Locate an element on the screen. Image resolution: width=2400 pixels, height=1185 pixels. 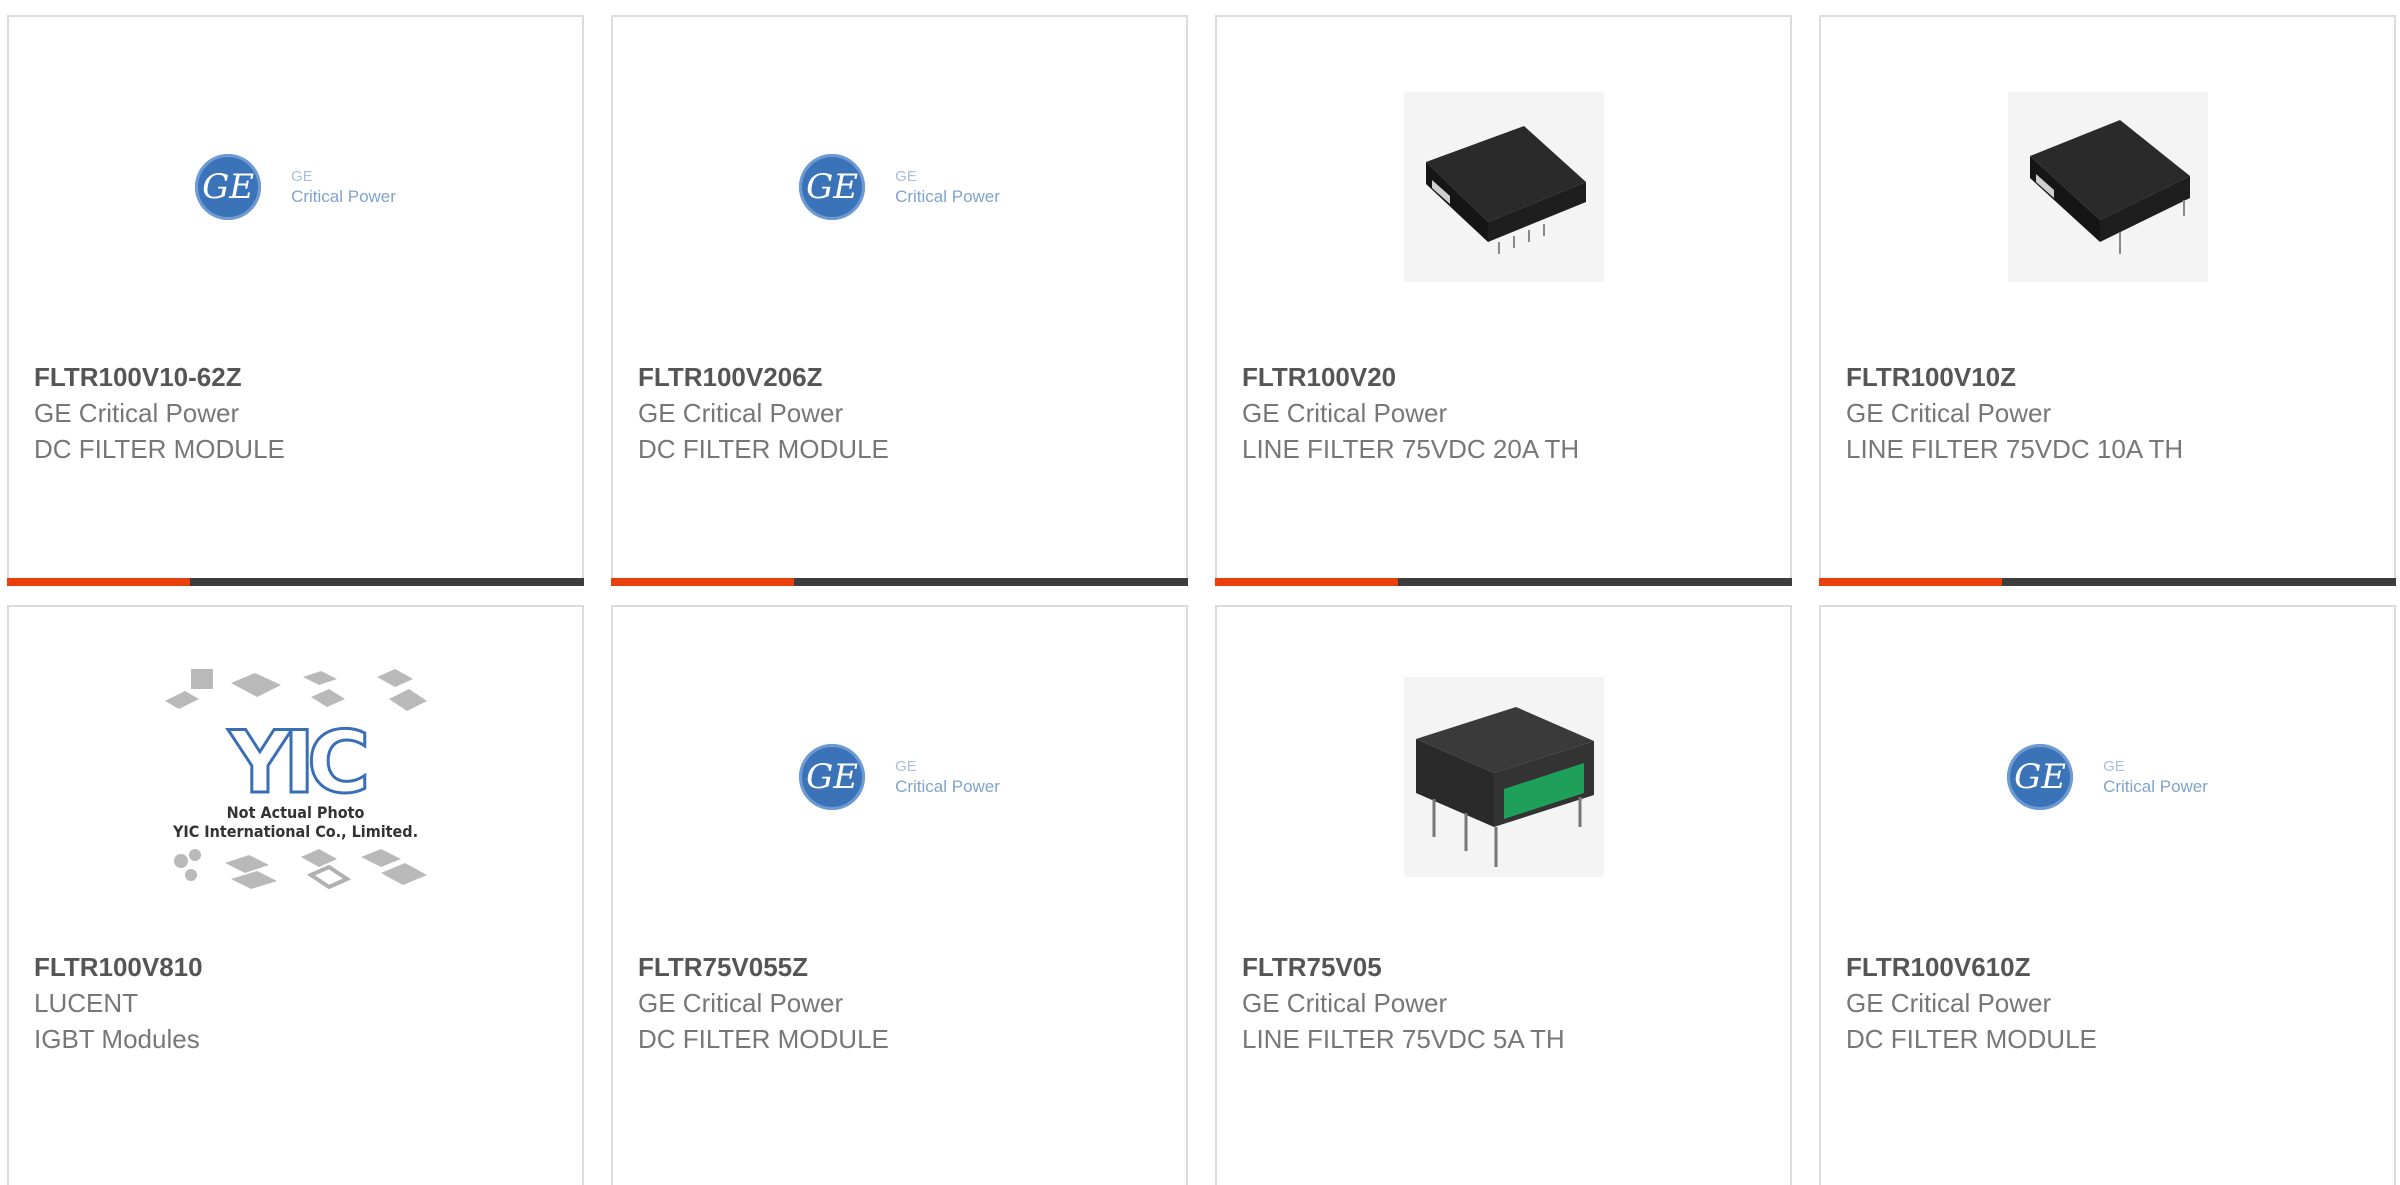
part-number-link: FLTR100V10-62Z is located at coordinates (298, 377).